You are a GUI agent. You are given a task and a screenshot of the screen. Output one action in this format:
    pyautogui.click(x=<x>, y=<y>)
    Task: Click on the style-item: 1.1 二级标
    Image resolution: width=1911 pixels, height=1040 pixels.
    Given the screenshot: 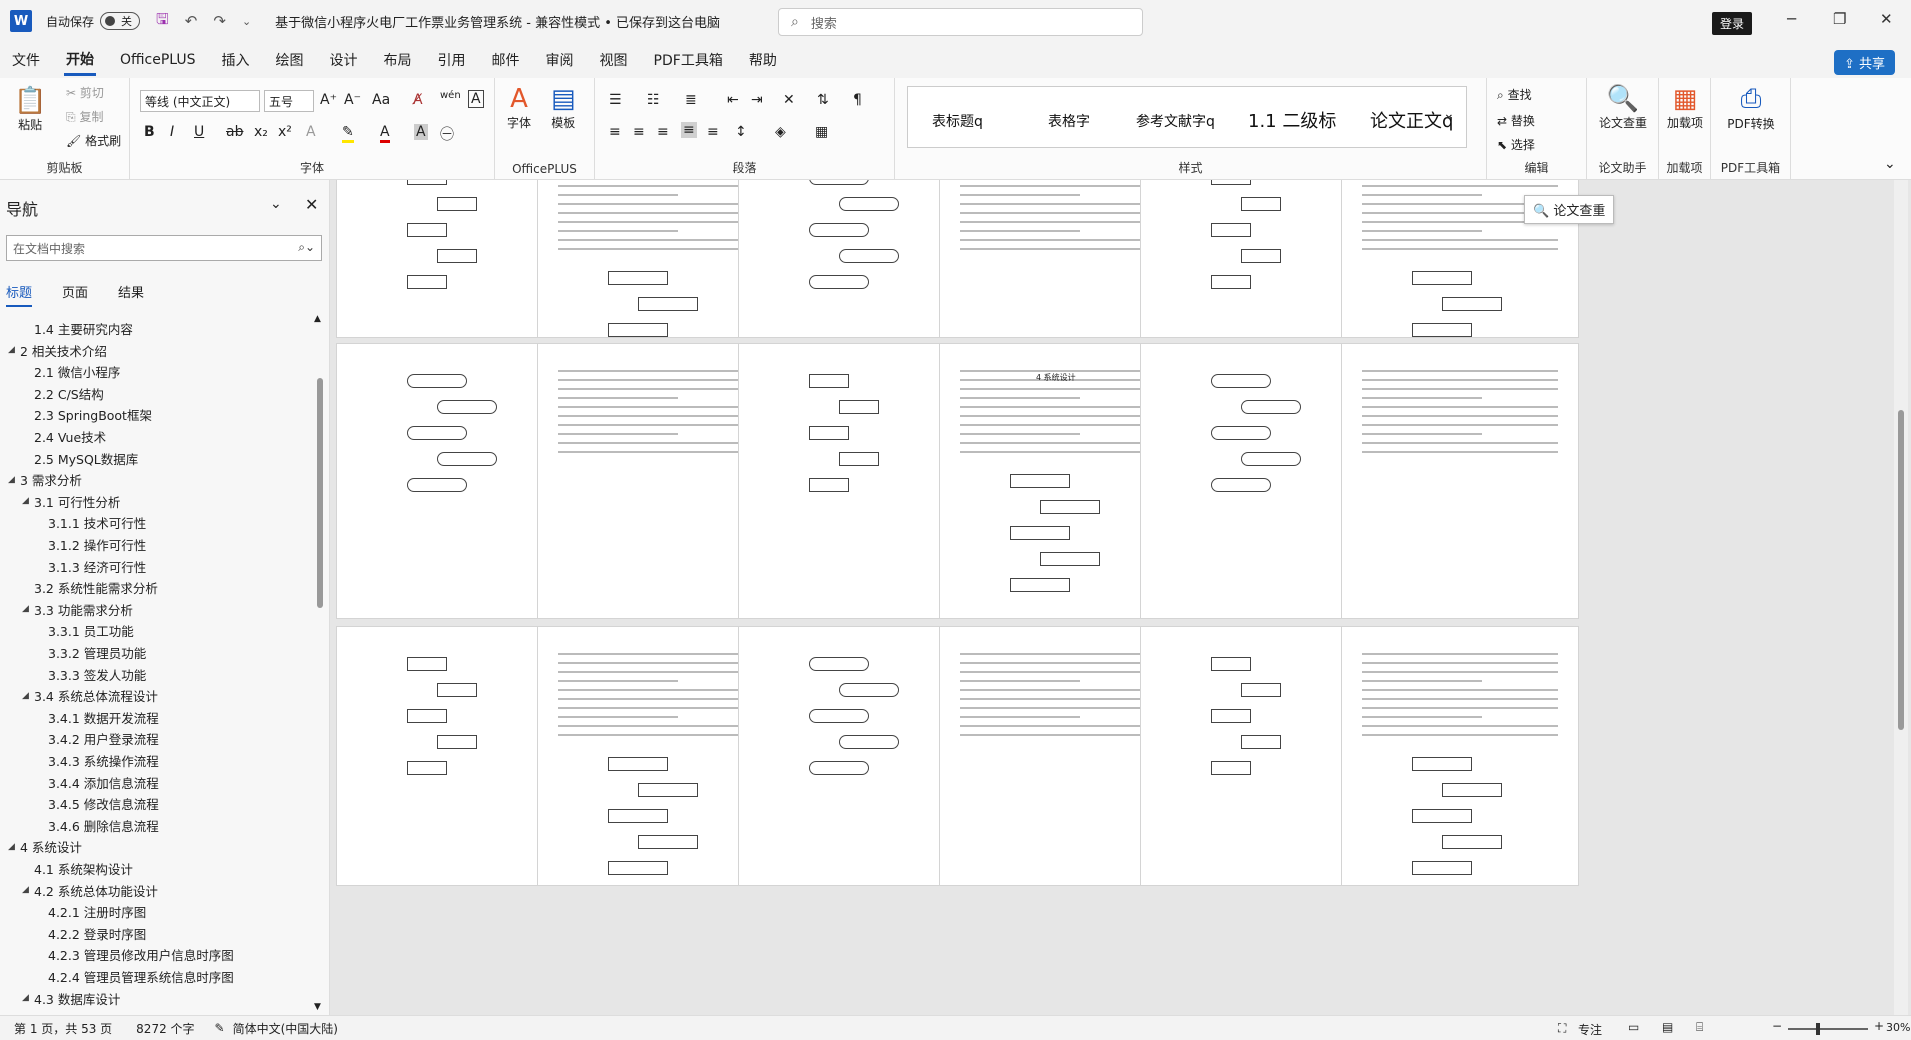 What is the action you would take?
    pyautogui.click(x=1292, y=120)
    